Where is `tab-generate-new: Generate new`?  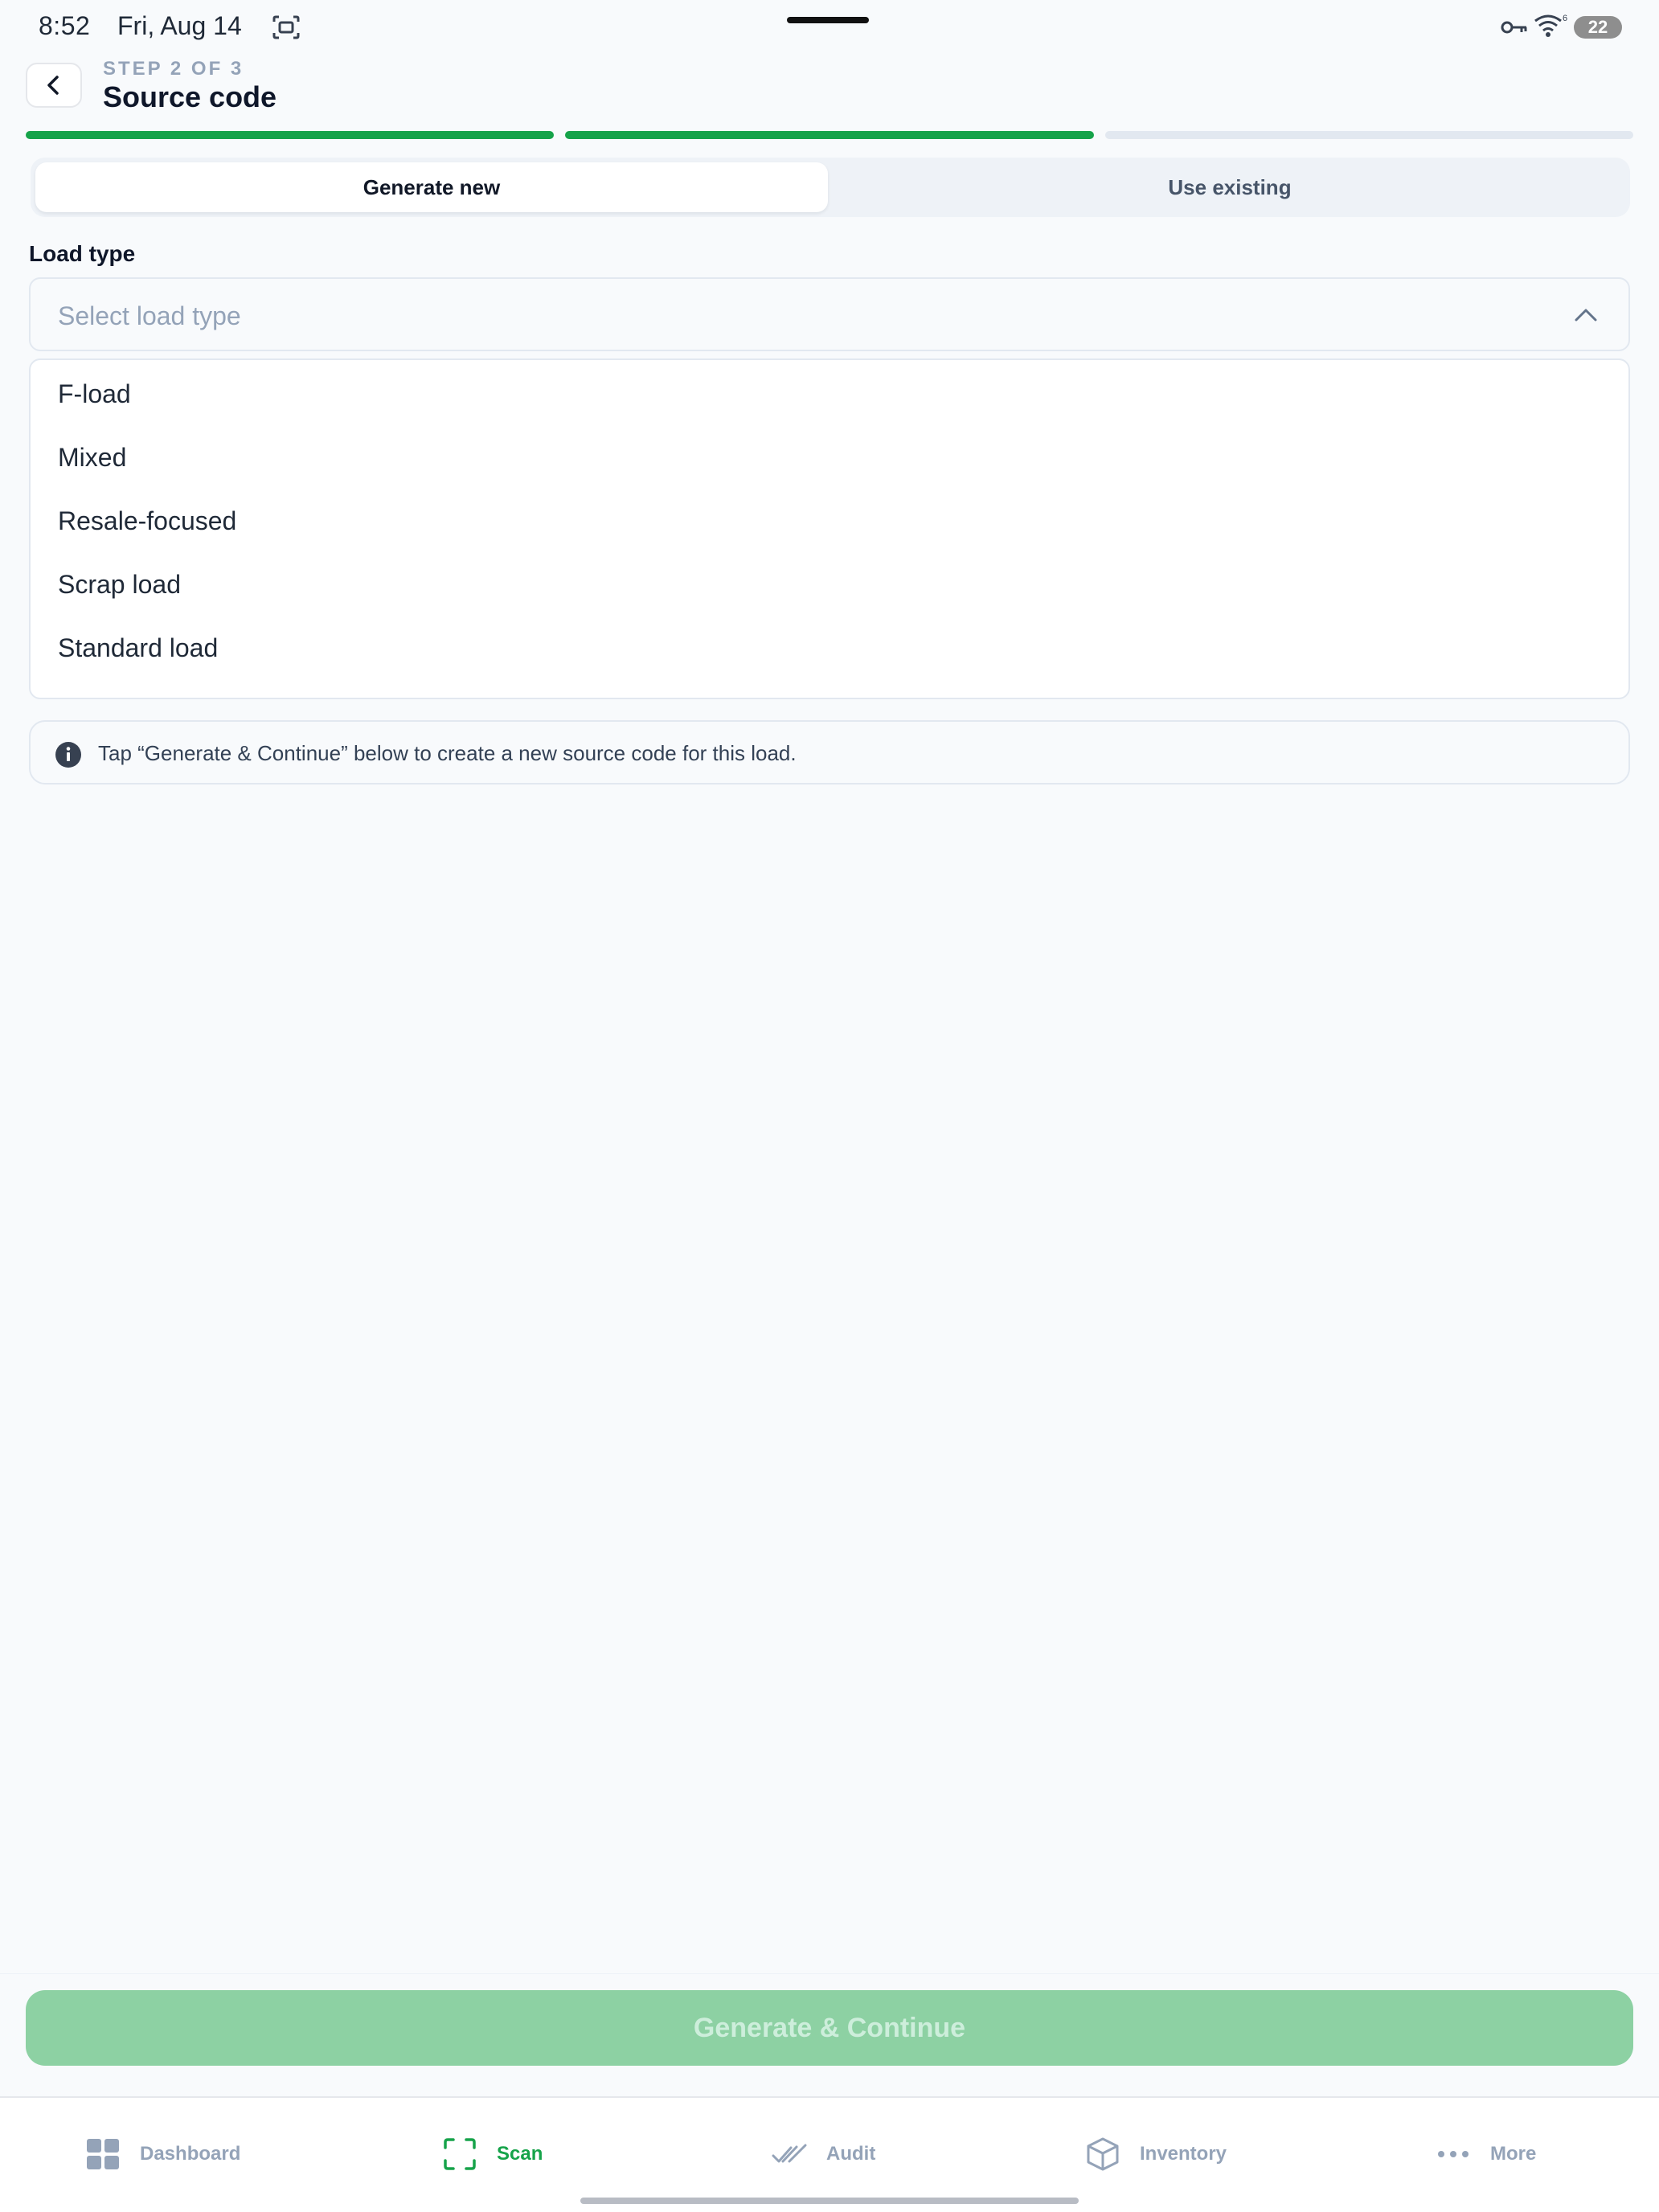 tab-generate-new: Generate new is located at coordinates (432, 187).